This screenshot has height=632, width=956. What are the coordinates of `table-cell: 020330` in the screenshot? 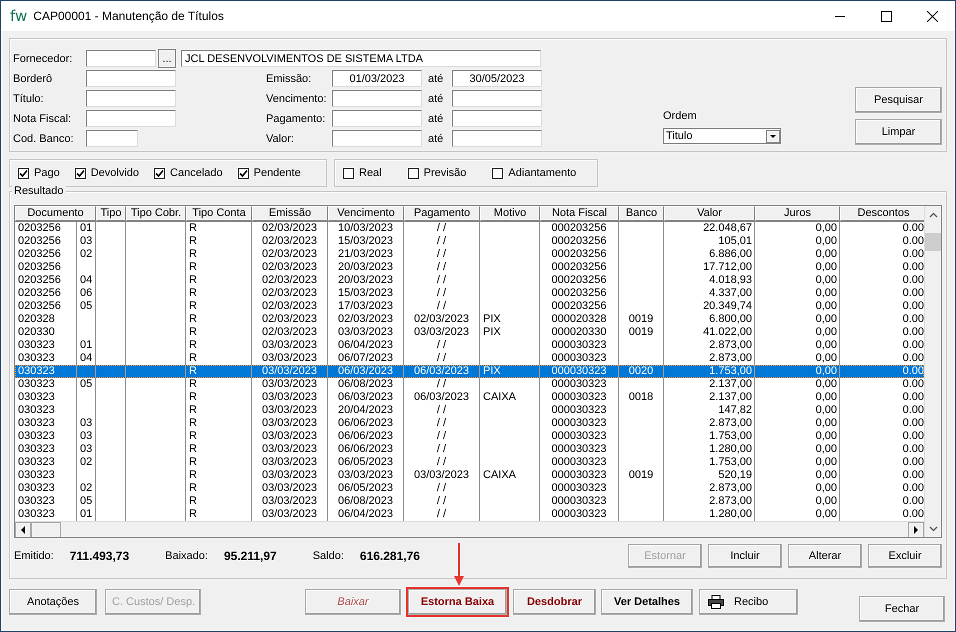 It's located at (46, 332).